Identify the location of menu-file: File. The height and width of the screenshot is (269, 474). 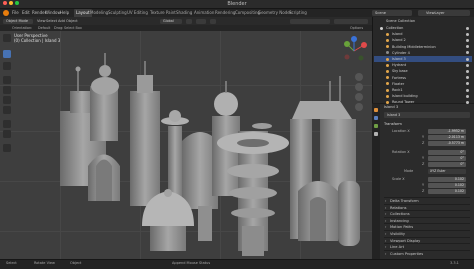
(15, 13).